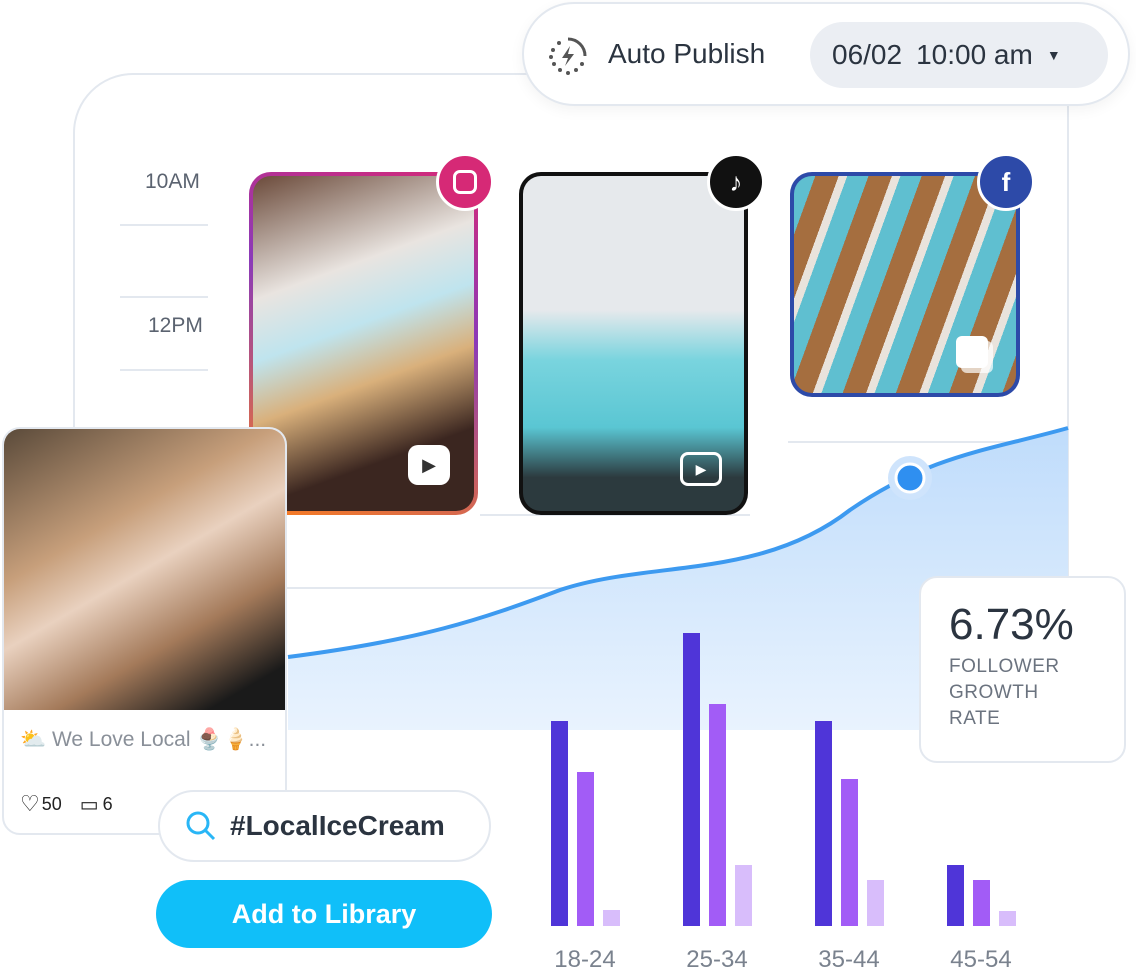 Image resolution: width=1136 pixels, height=974 pixels. Describe the element at coordinates (849, 959) in the screenshot. I see `bar-label: 35-44` at that location.